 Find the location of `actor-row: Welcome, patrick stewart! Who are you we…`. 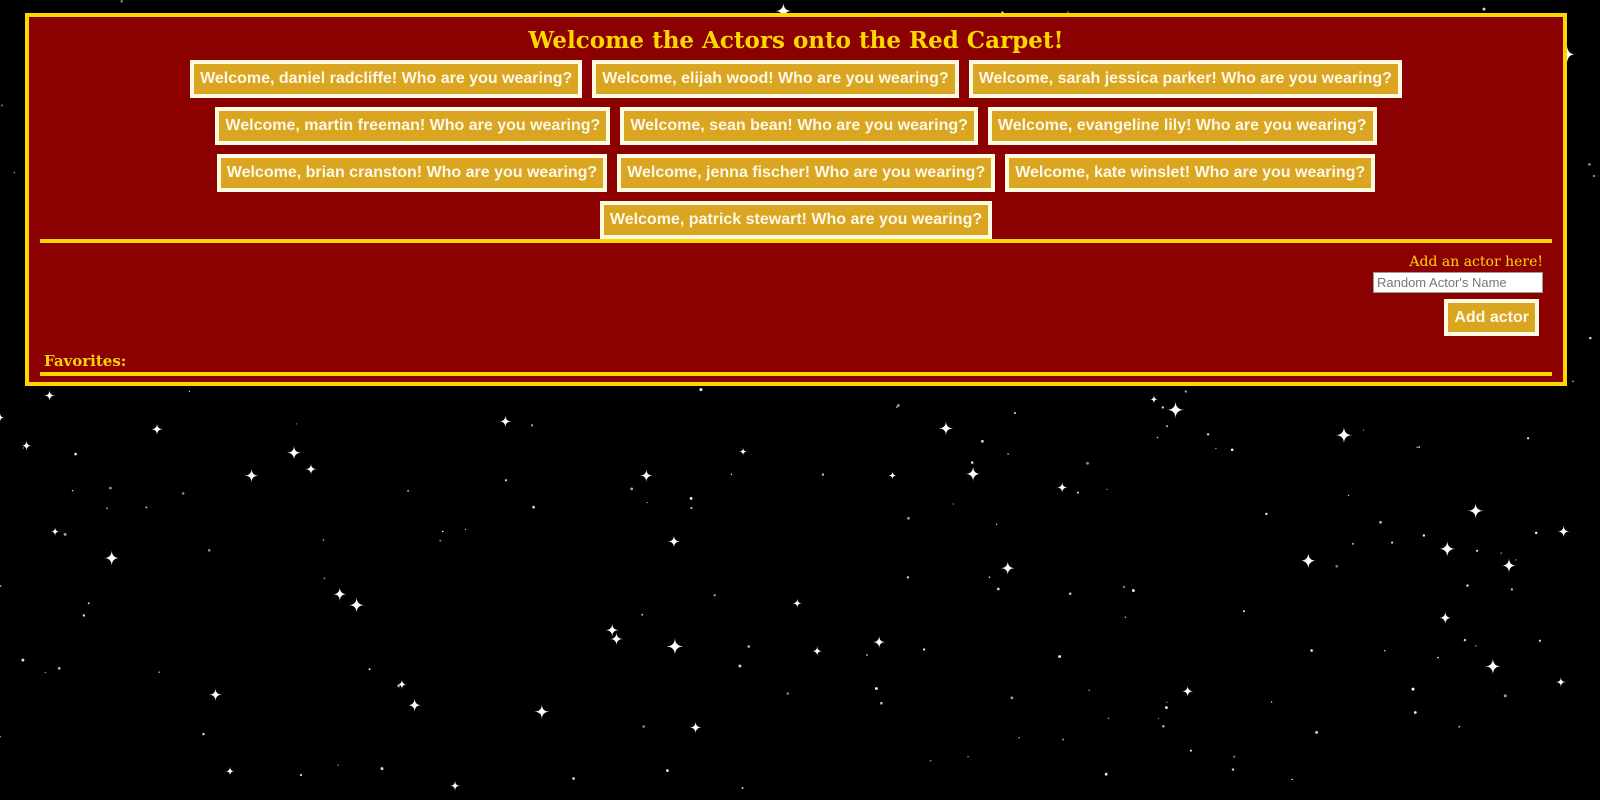

actor-row: Welcome, patrick stewart! Who are you we… is located at coordinates (796, 219).